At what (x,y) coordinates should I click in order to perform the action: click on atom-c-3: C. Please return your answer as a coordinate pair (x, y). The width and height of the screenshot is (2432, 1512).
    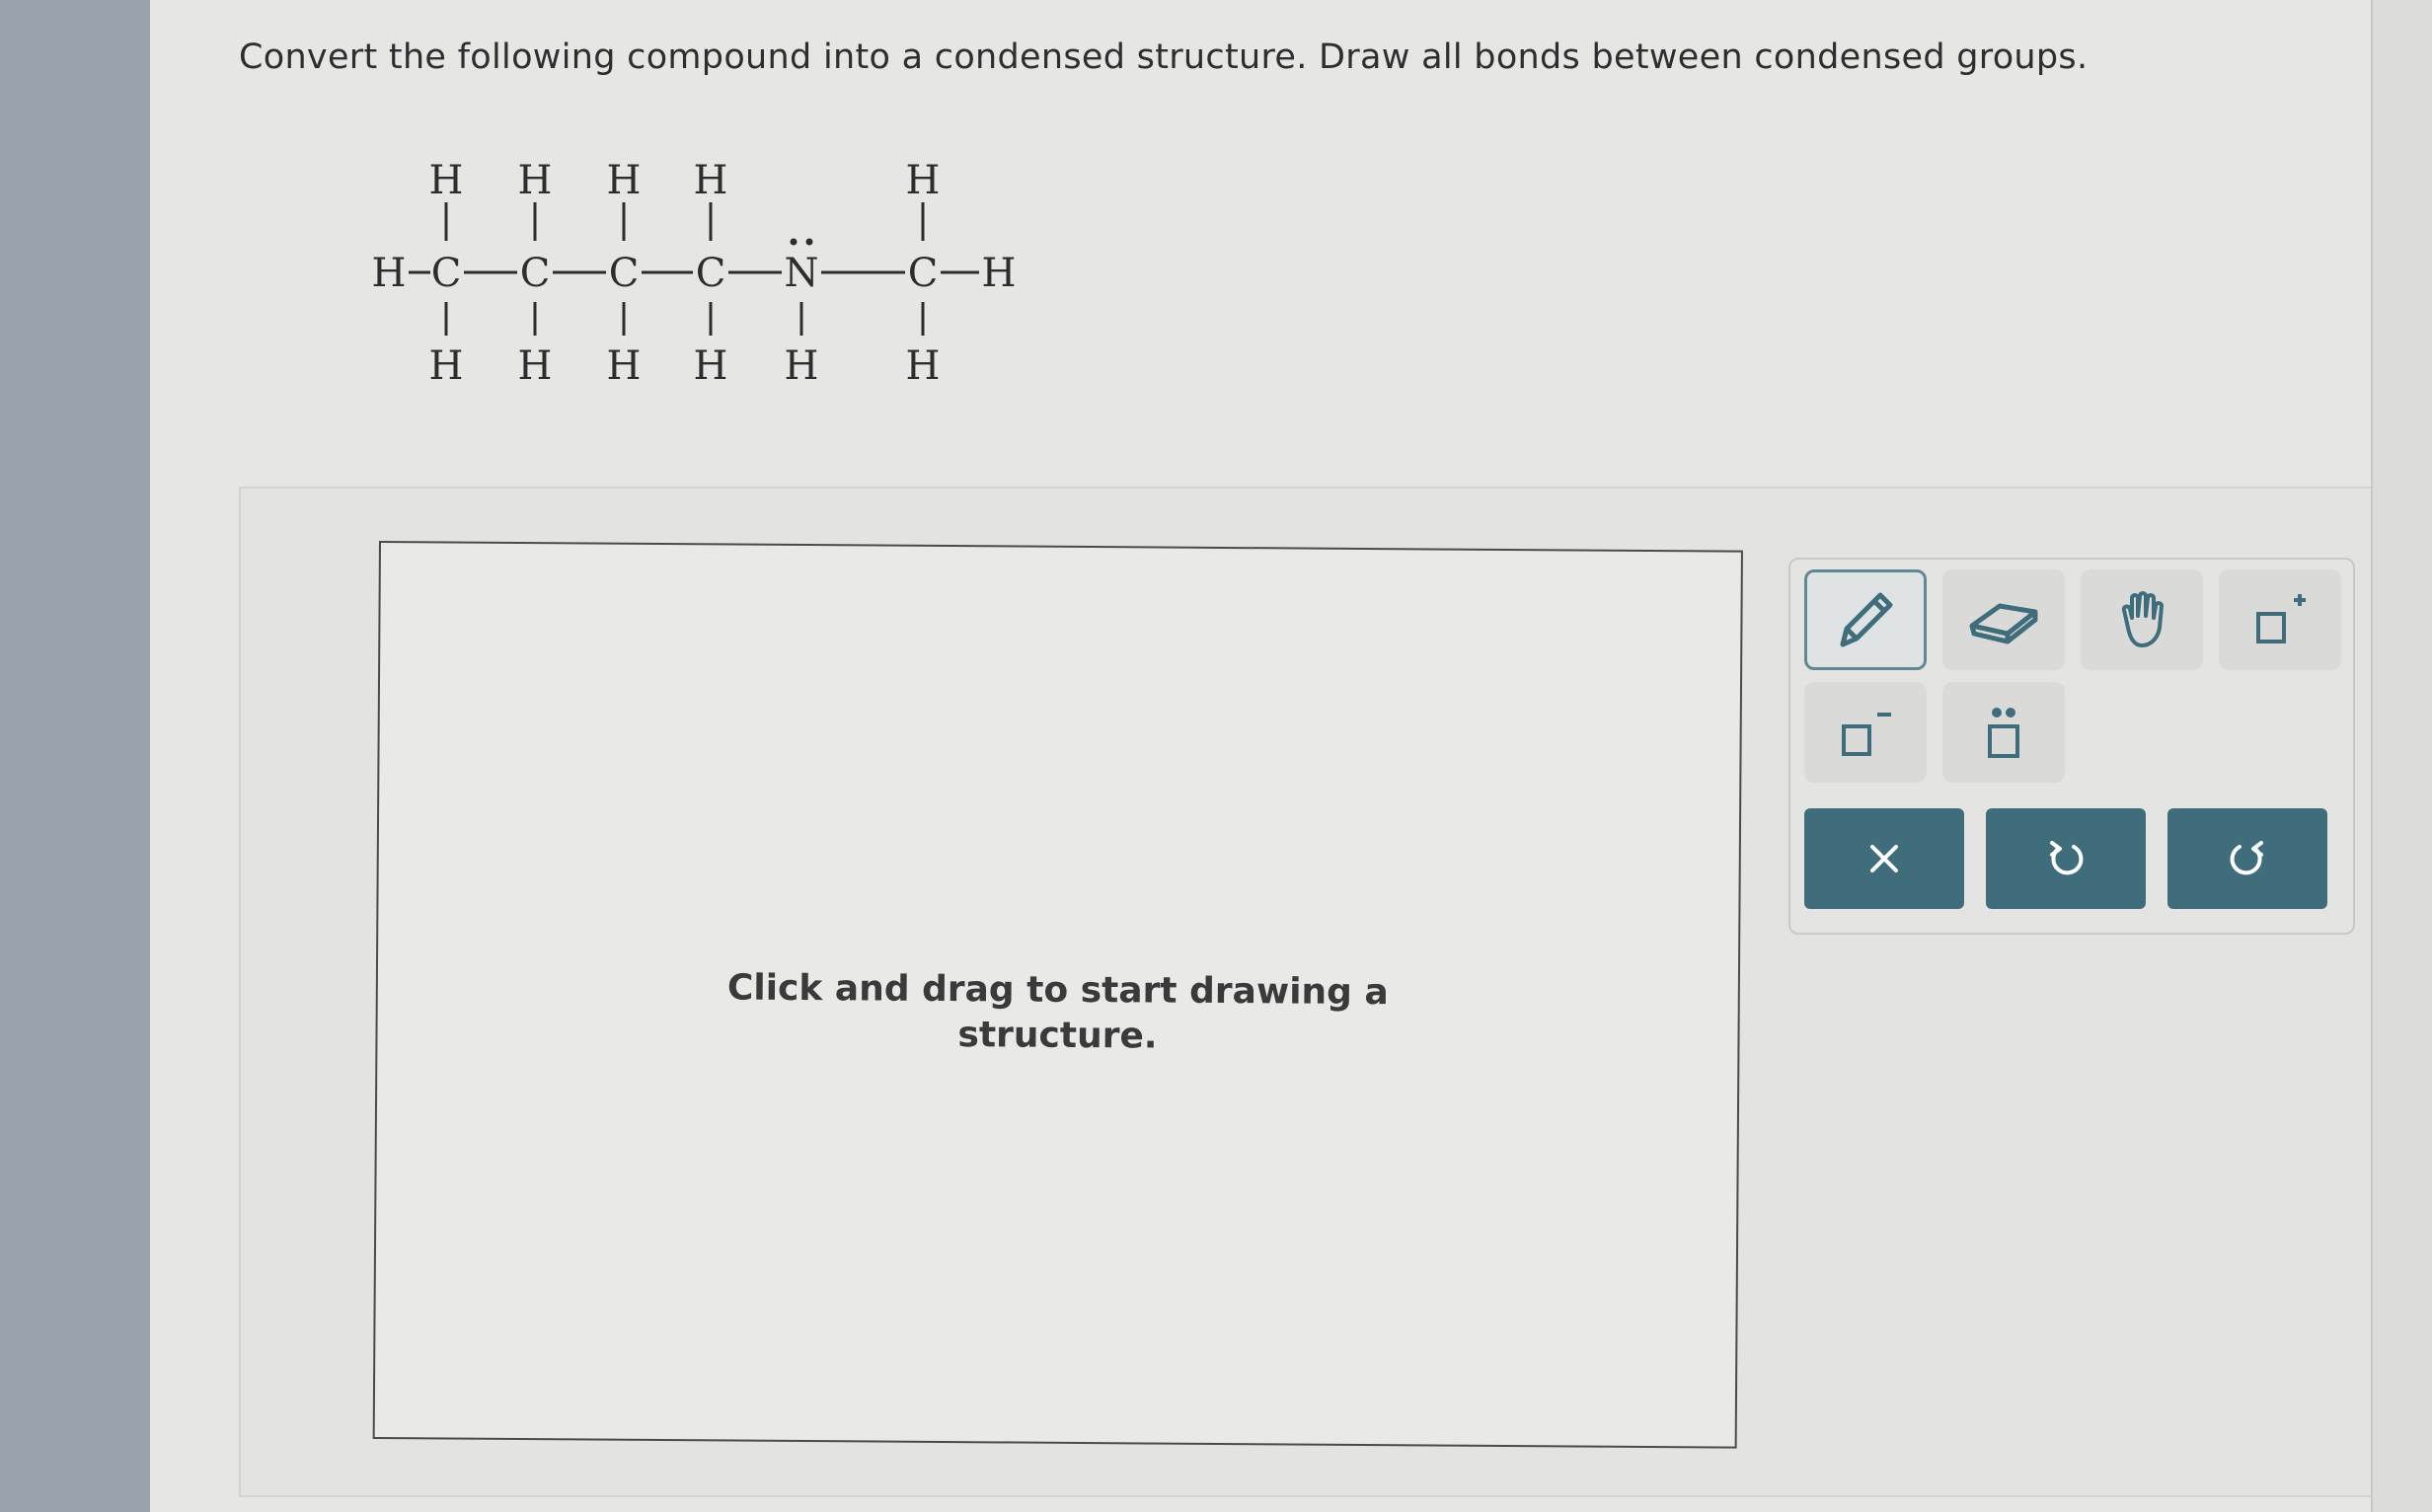
    Looking at the image, I should click on (624, 273).